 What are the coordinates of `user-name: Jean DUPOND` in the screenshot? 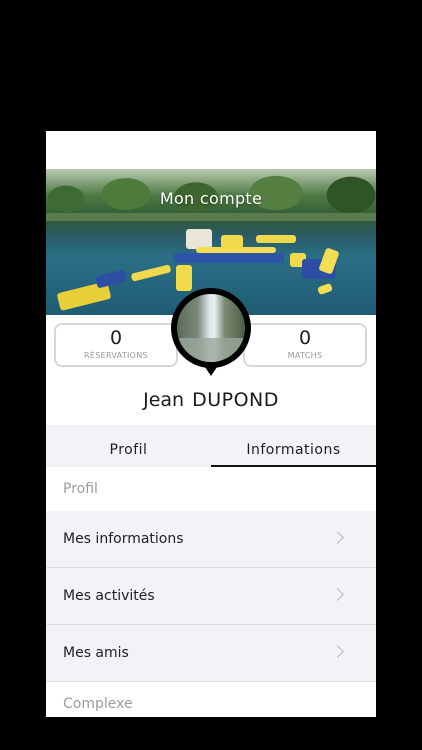 It's located at (211, 405).